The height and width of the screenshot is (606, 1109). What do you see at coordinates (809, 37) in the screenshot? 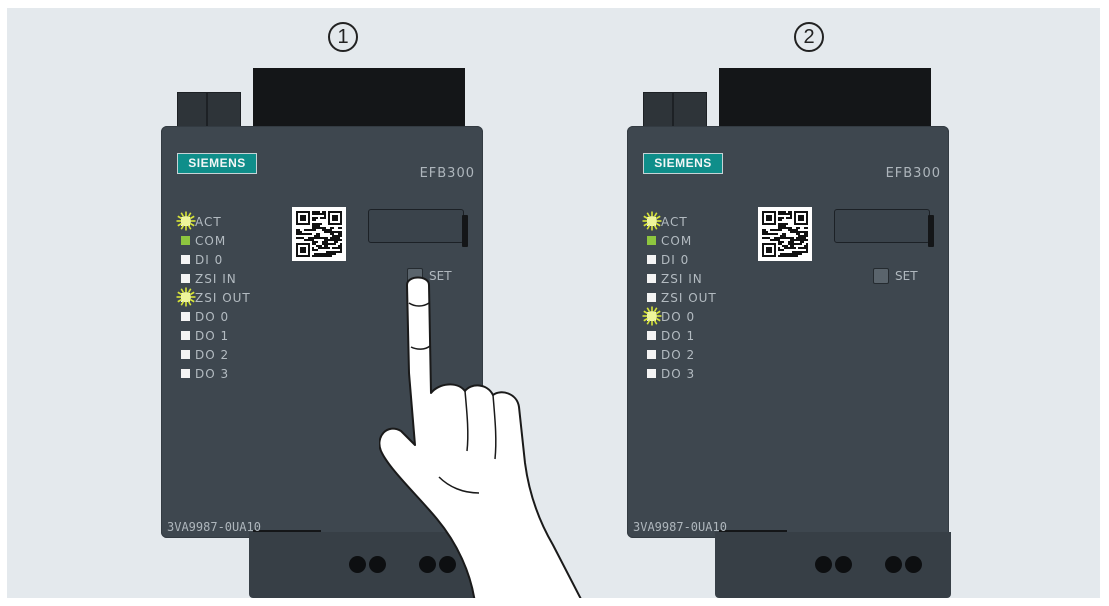
I see `step-2-marker: 2` at bounding box center [809, 37].